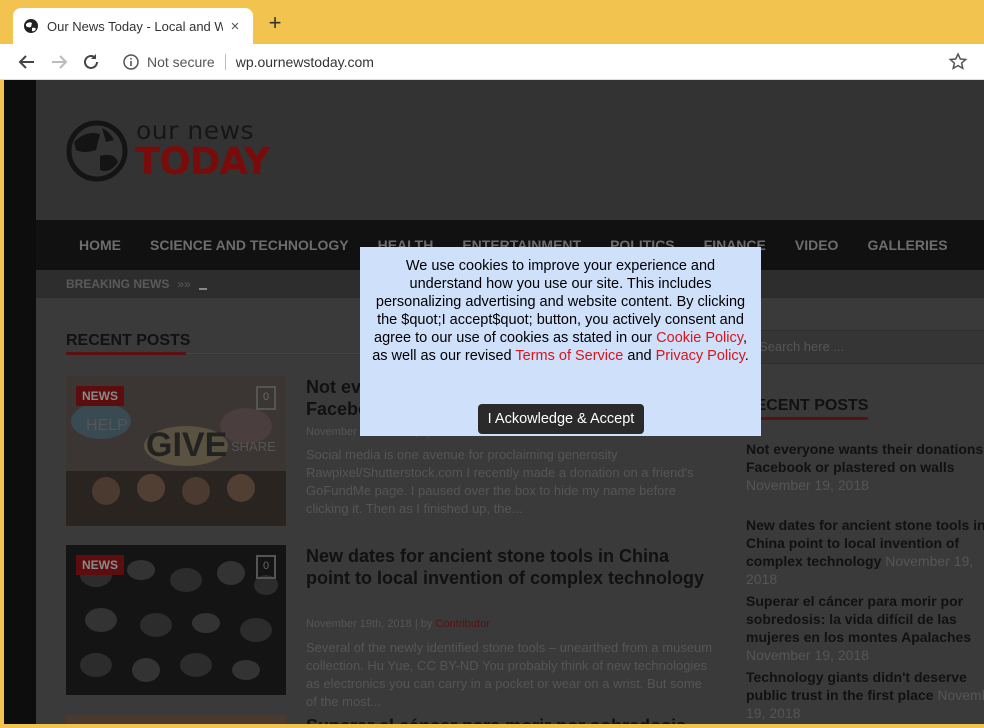  I want to click on forward-arrow-icon, so click(60, 62).